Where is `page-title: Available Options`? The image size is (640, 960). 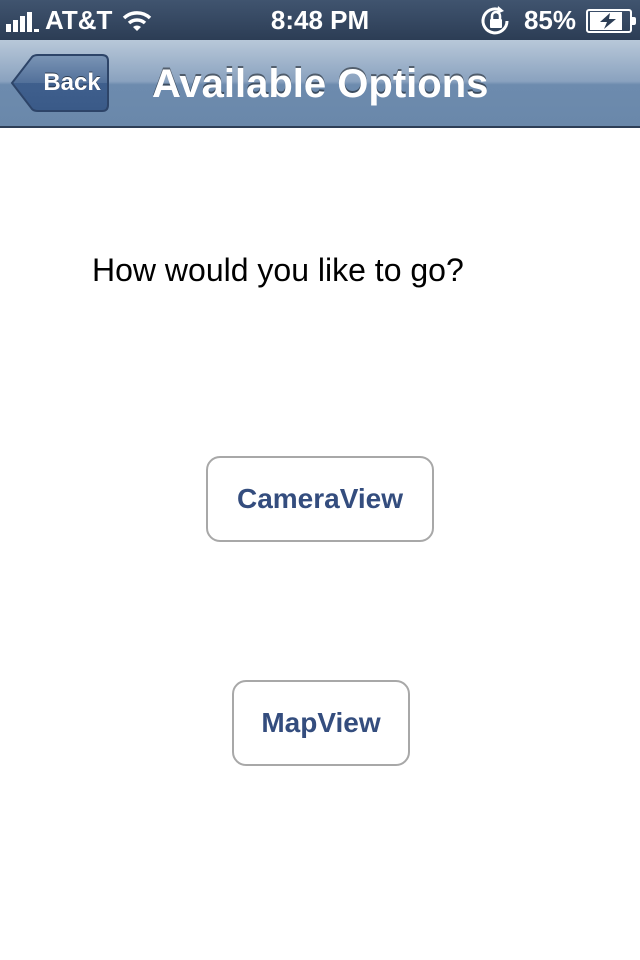
page-title: Available Options is located at coordinates (320, 84).